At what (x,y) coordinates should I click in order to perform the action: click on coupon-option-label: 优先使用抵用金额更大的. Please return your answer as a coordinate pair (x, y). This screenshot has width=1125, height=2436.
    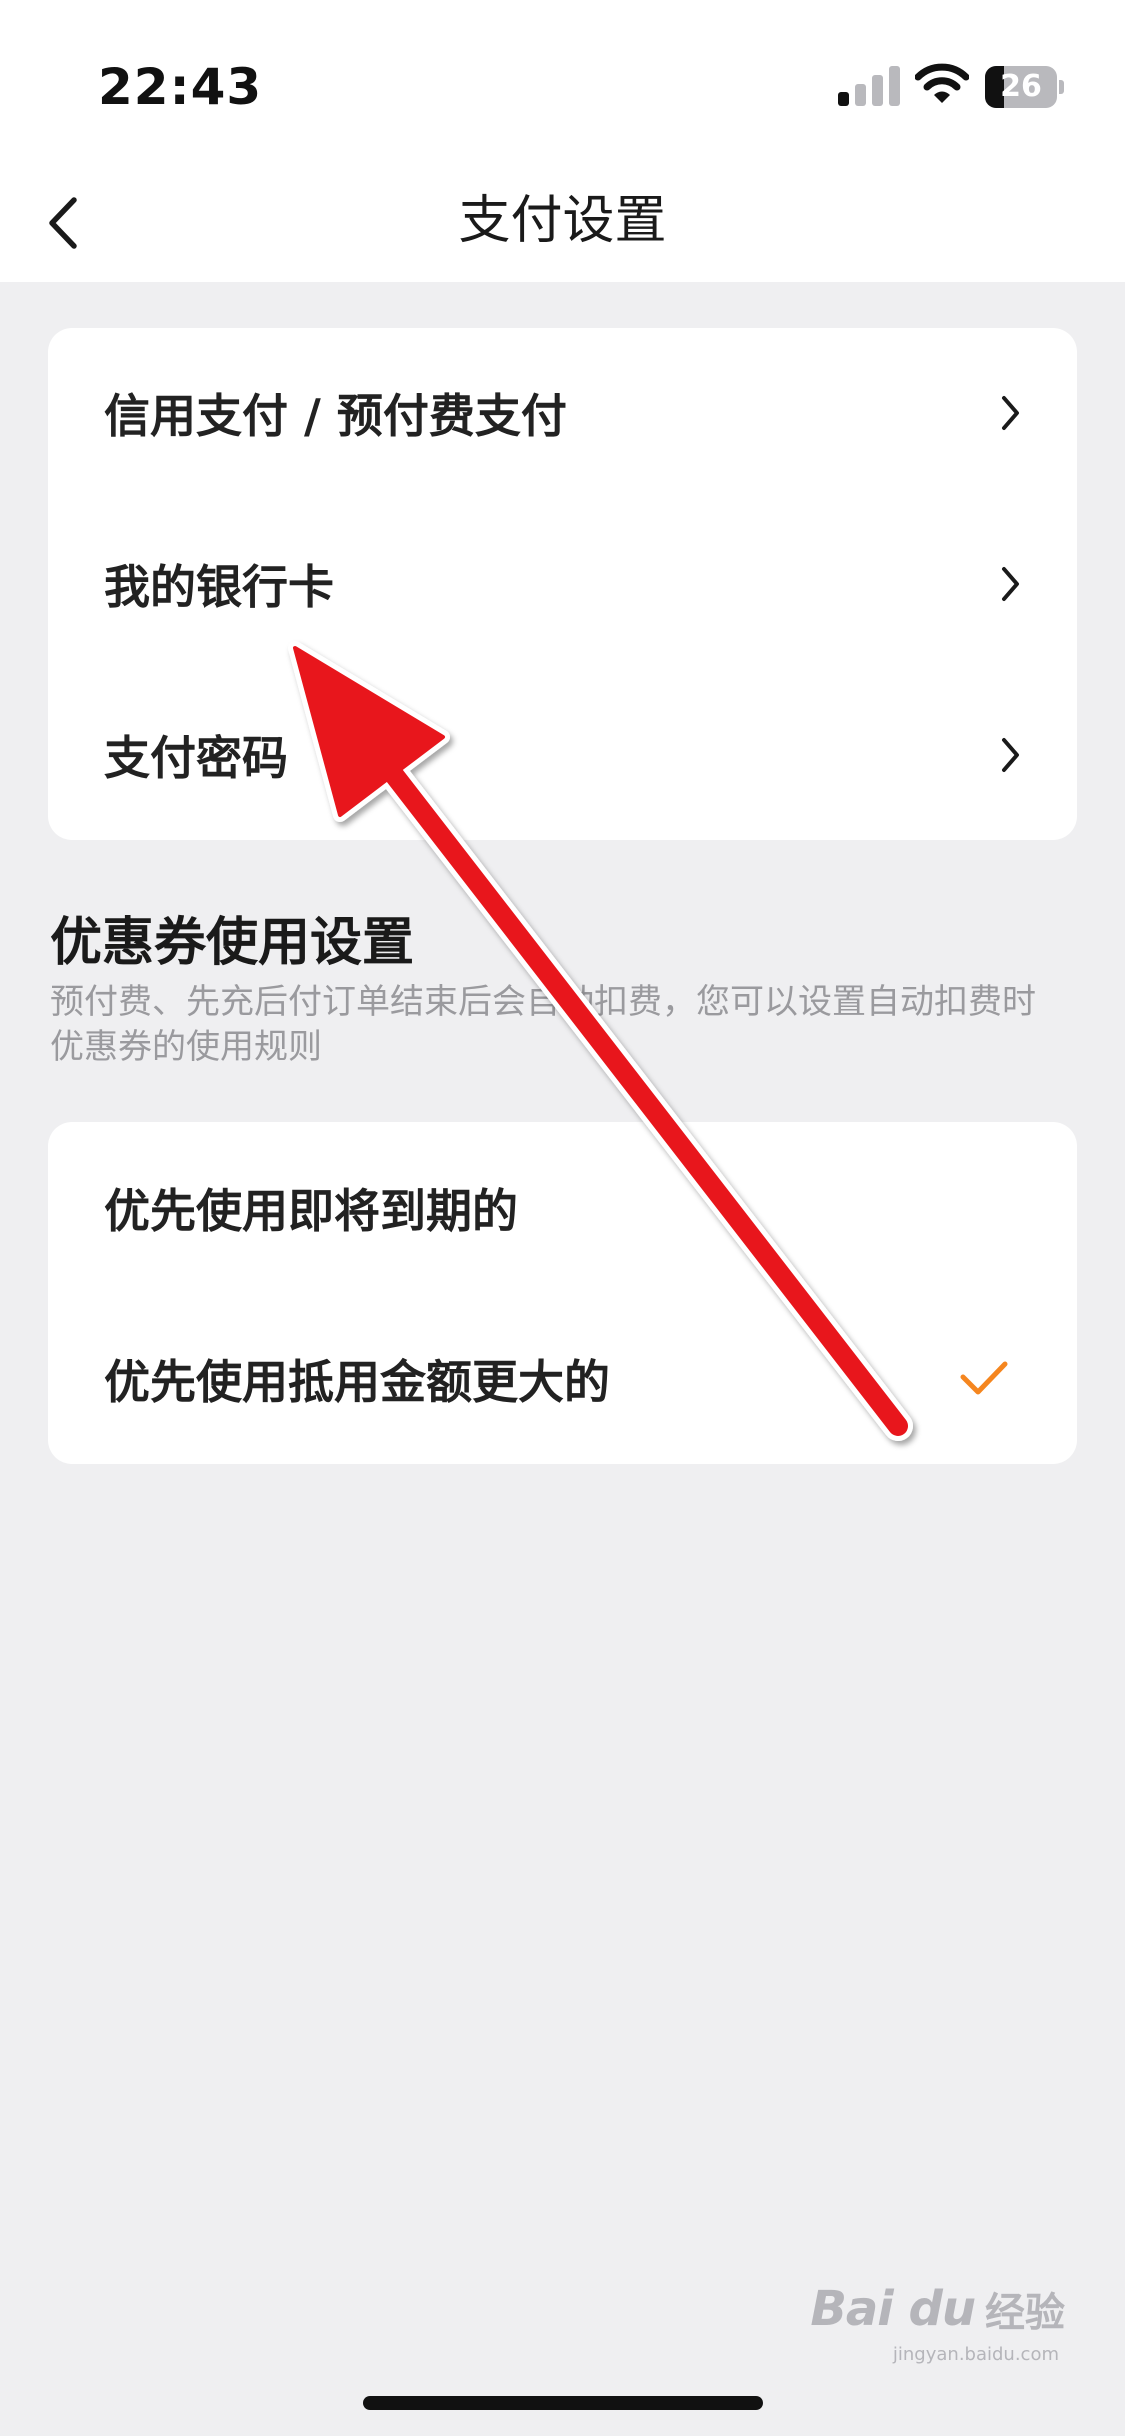
    Looking at the image, I should click on (357, 1381).